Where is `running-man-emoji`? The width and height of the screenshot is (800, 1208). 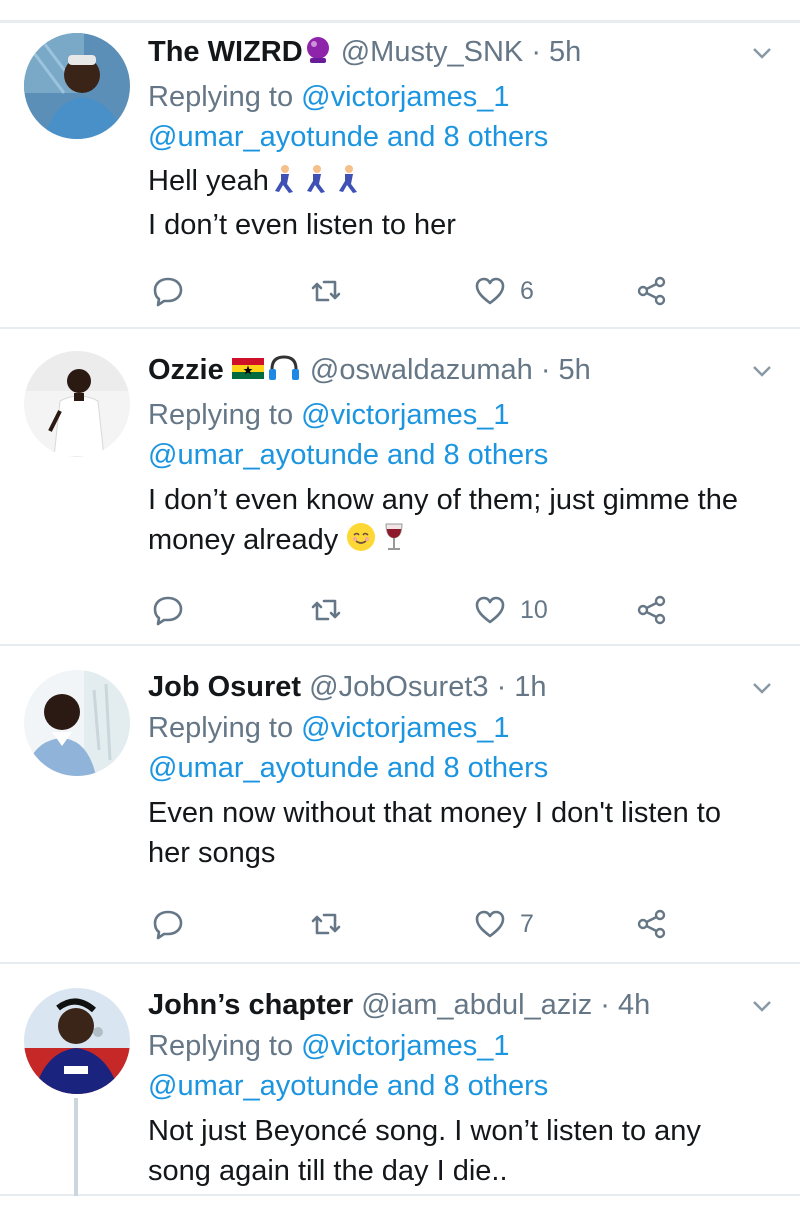
running-man-emoji is located at coordinates (317, 184).